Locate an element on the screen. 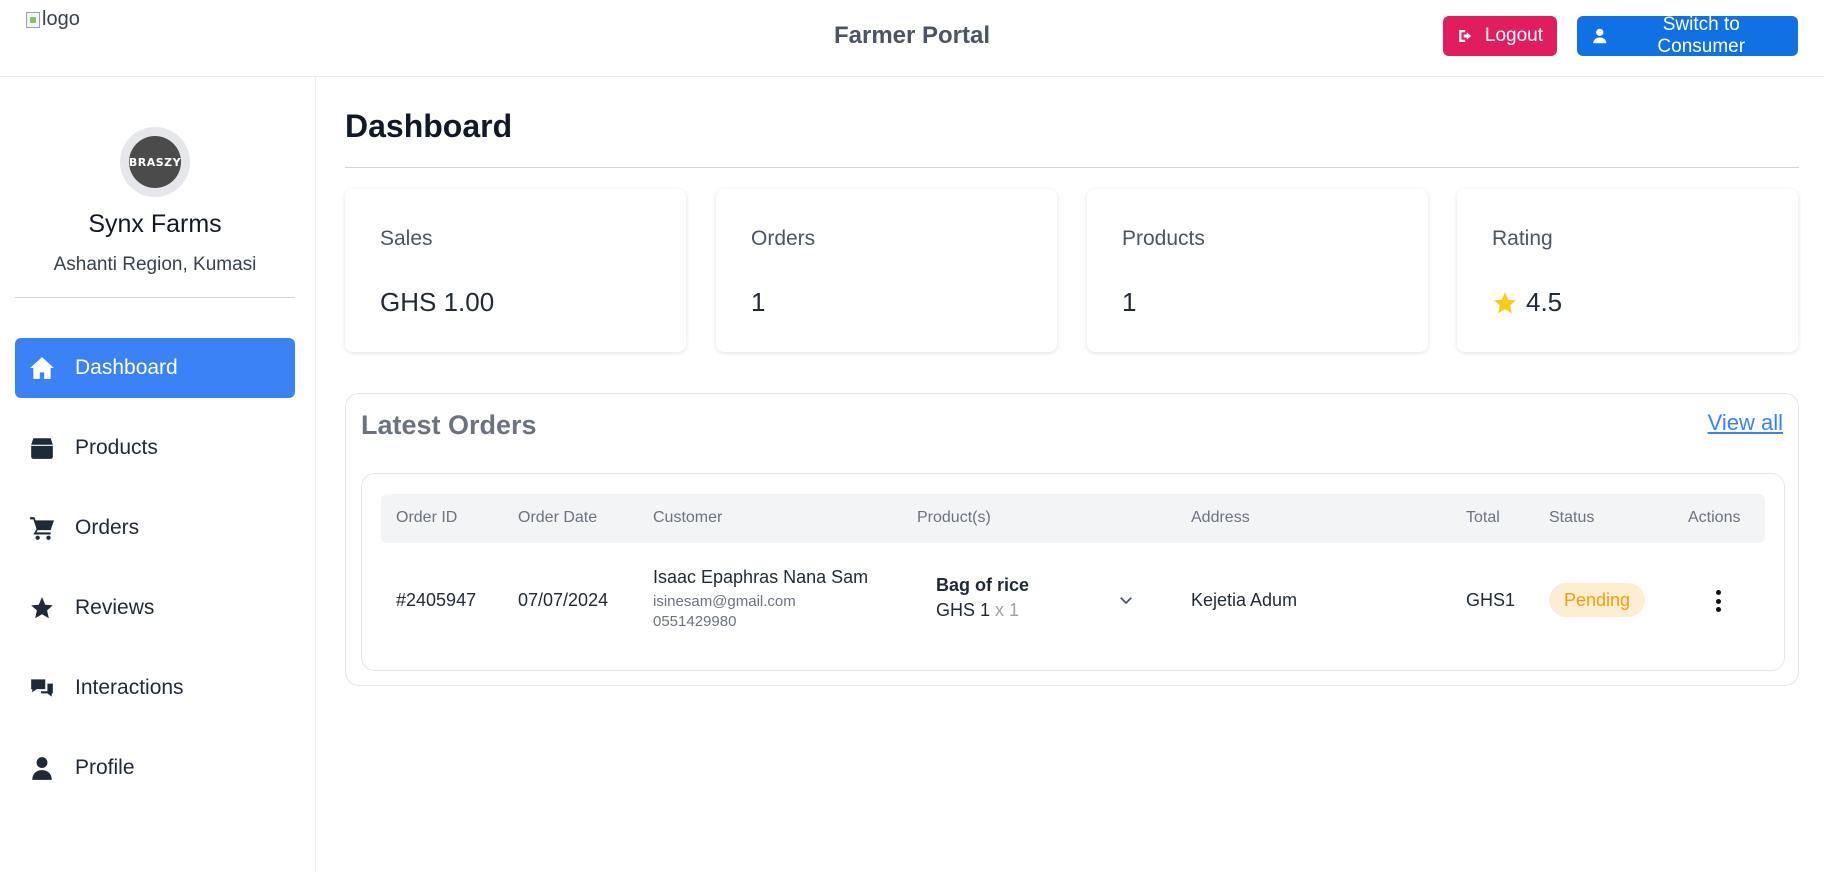 This screenshot has height=872, width=1824. farm-name: Synx Farms is located at coordinates (155, 224).